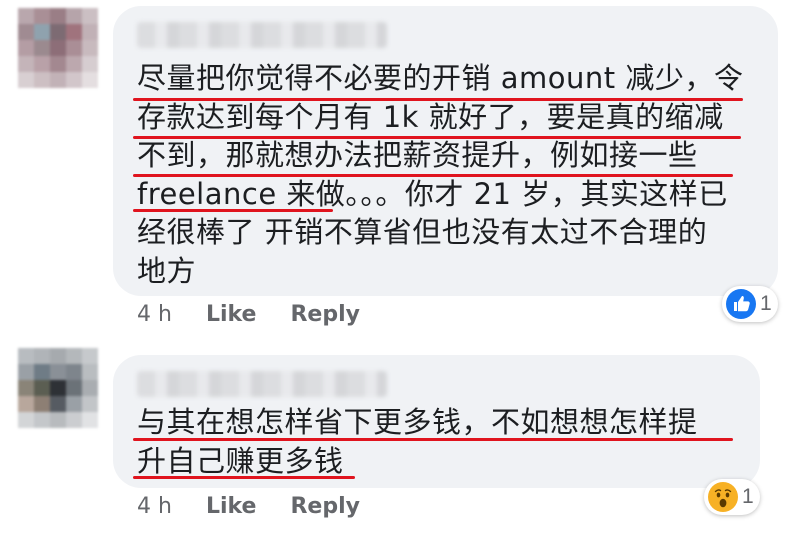 The image size is (800, 543). Describe the element at coordinates (723, 497) in the screenshot. I see `wow-face-icon` at that location.